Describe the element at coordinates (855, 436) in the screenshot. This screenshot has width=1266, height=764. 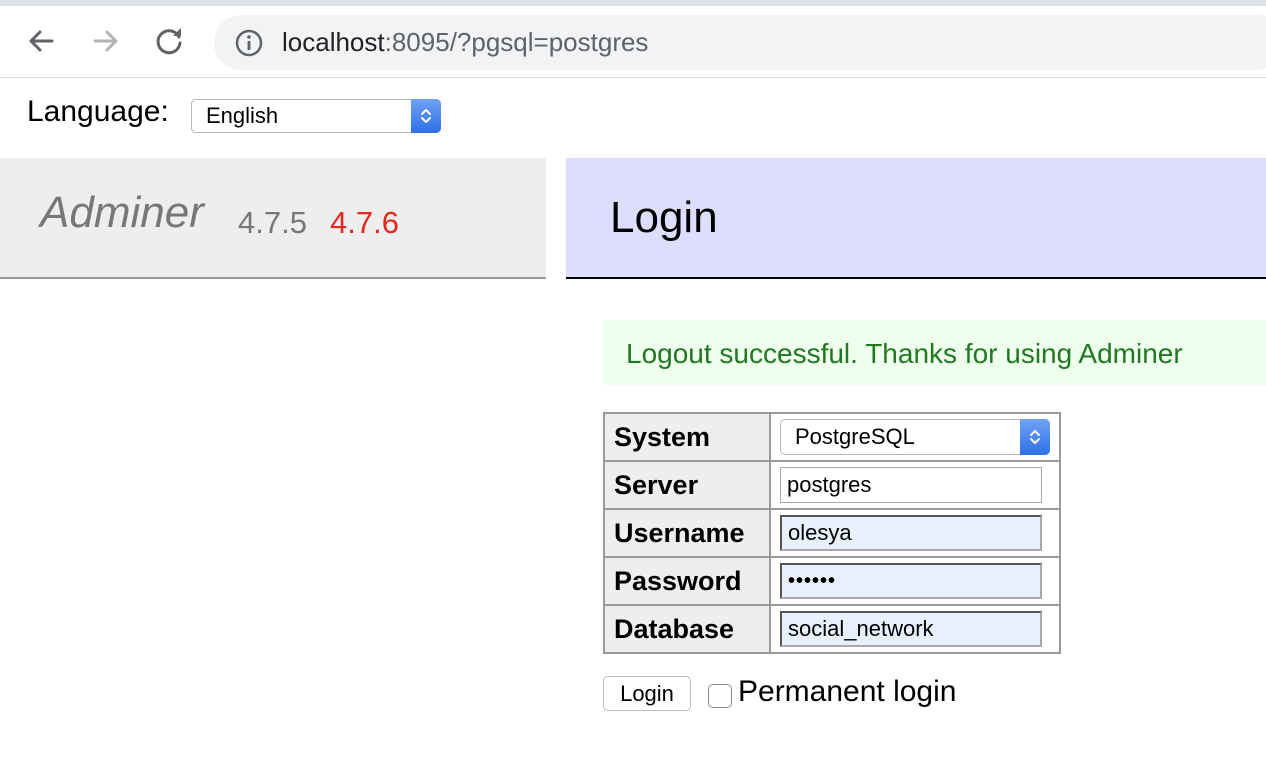
I see `system-selected-value: PostgreSQL` at that location.